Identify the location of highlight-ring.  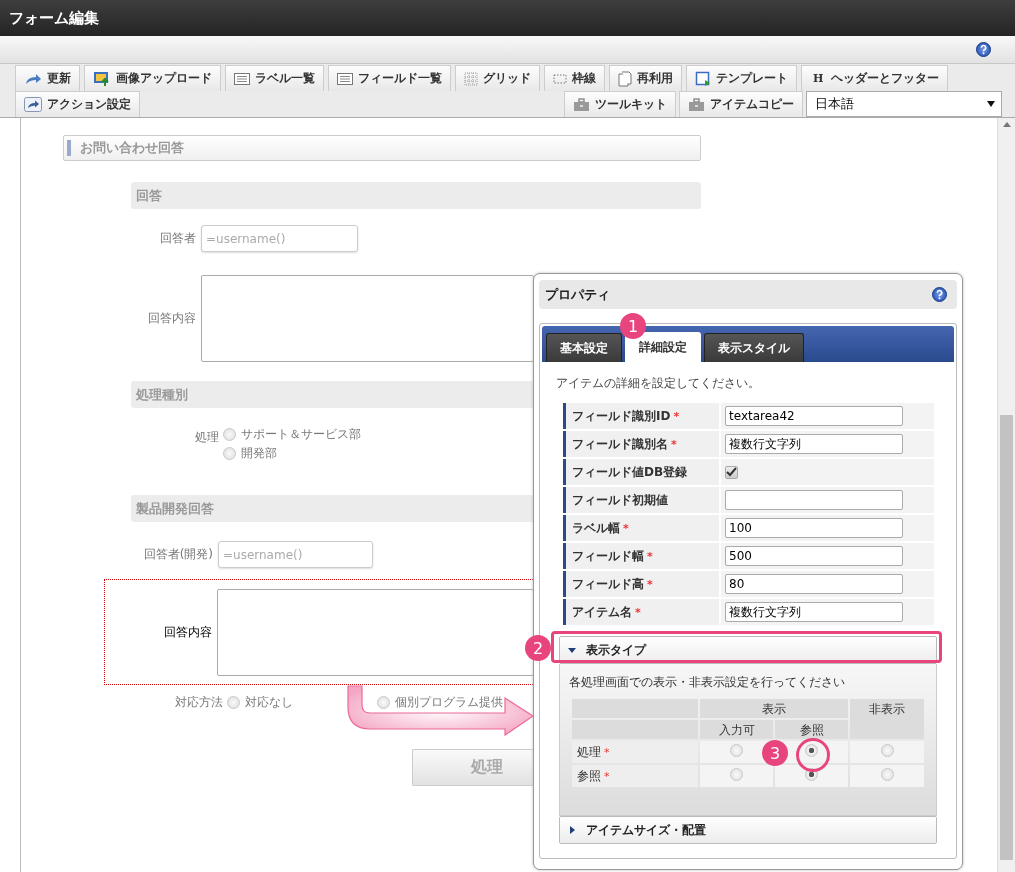
(813, 755).